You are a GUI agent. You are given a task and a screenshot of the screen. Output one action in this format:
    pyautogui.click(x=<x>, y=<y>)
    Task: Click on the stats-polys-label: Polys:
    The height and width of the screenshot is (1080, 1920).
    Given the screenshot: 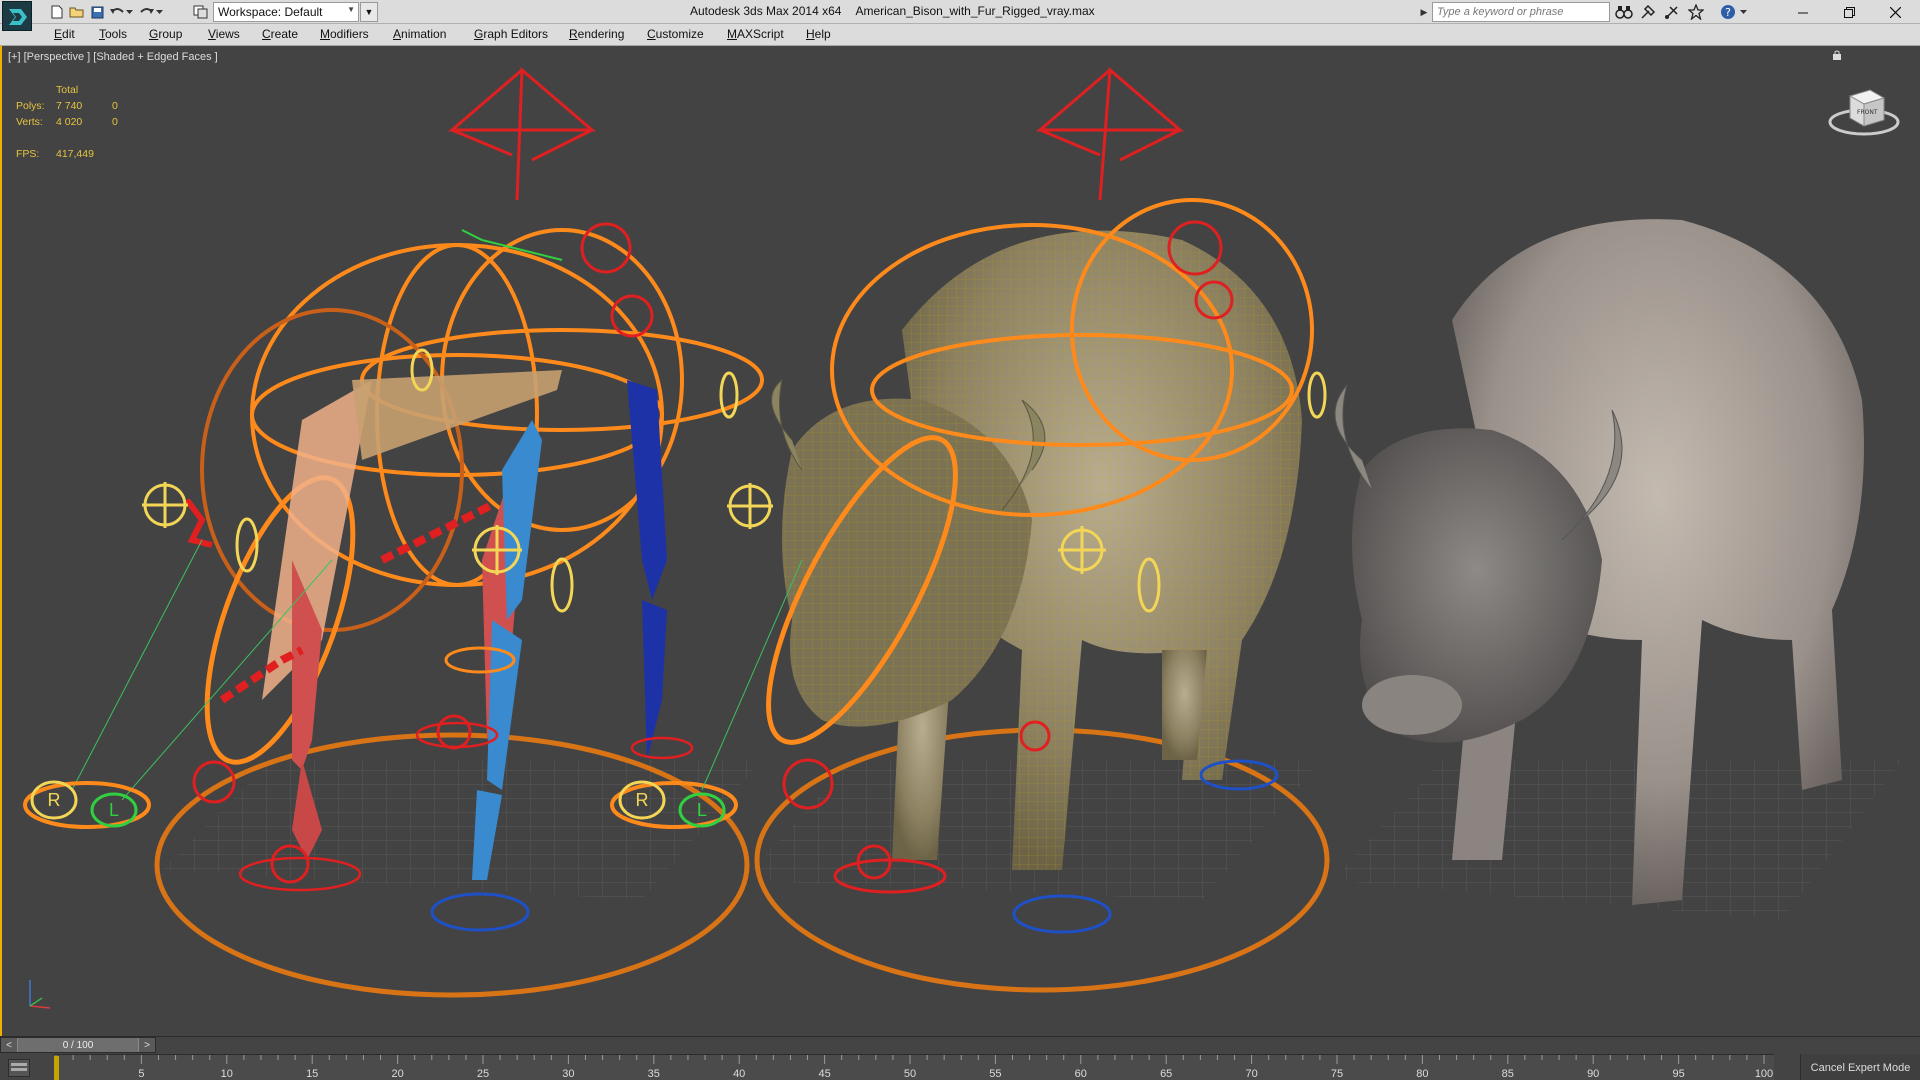 What is the action you would take?
    pyautogui.click(x=30, y=106)
    